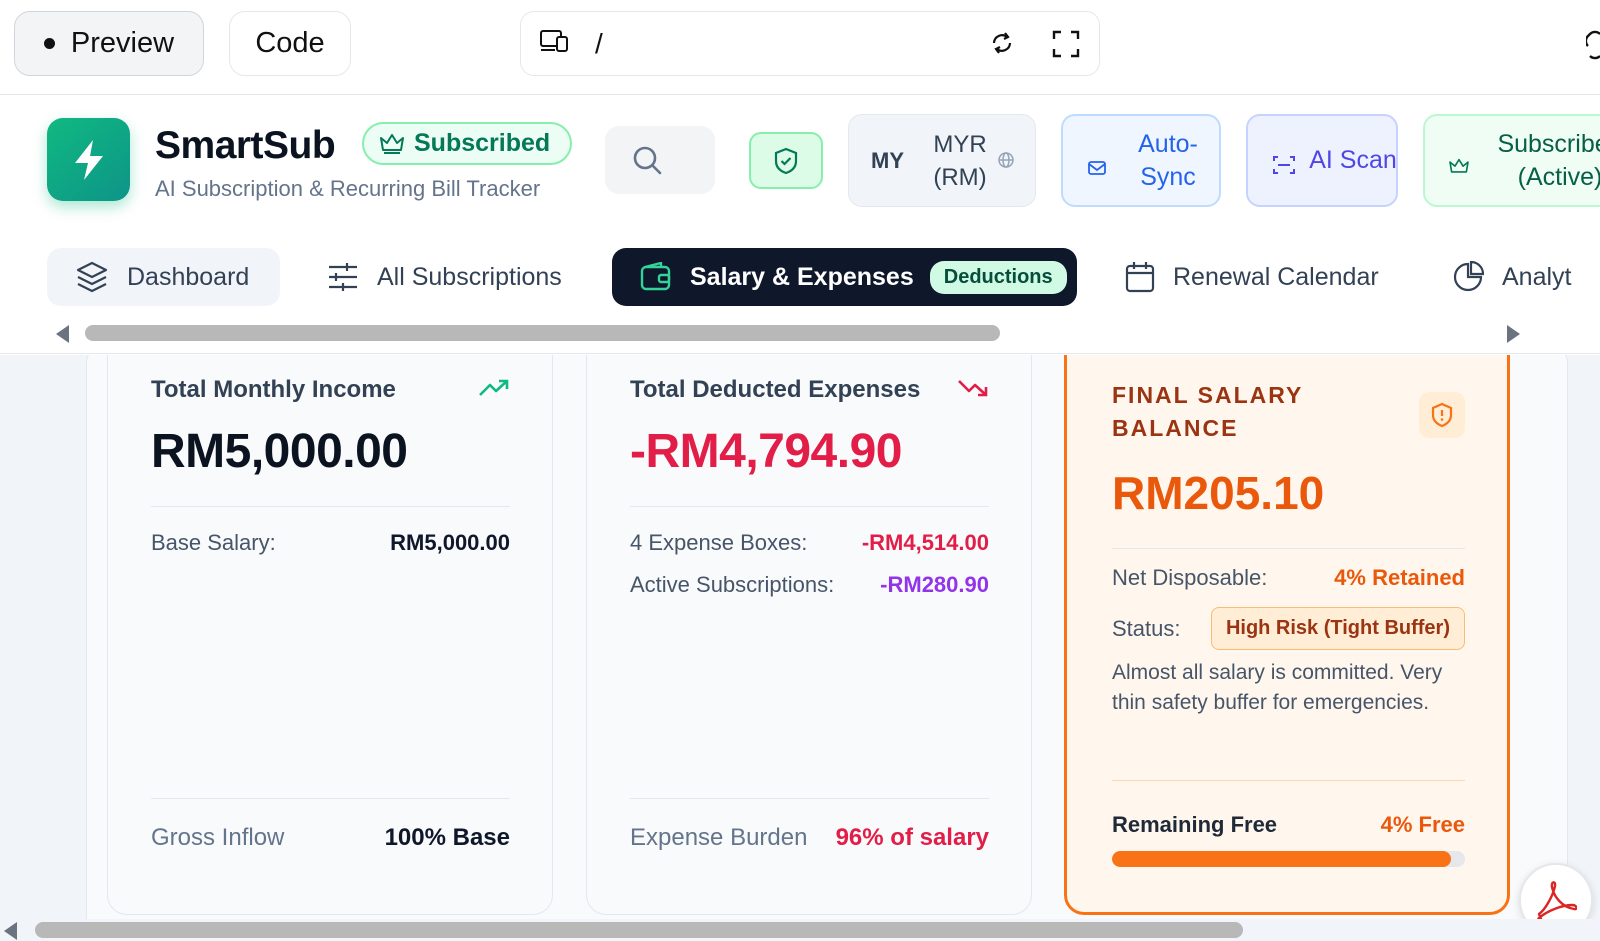 The image size is (1600, 941). I want to click on tab-analytics: Analyt, so click(1511, 277).